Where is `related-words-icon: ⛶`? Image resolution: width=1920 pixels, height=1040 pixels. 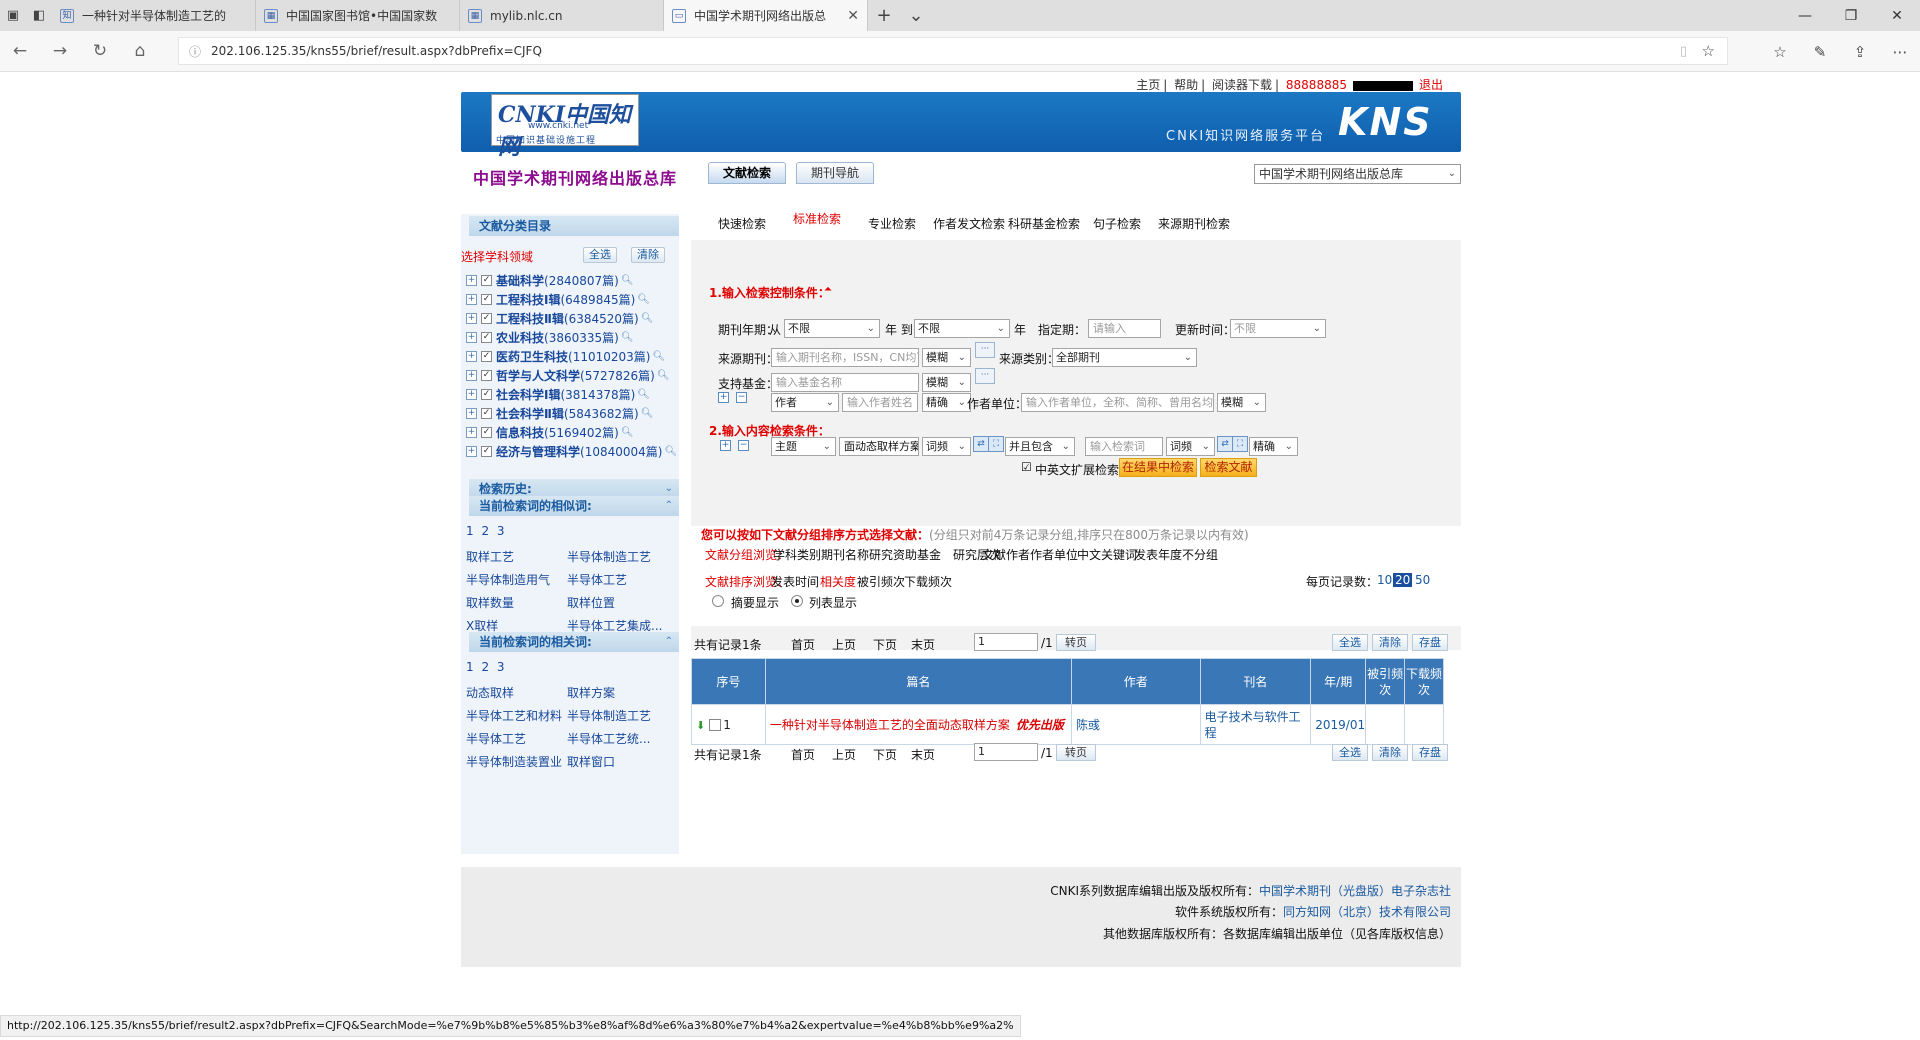
related-words-icon: ⛶ is located at coordinates (996, 444).